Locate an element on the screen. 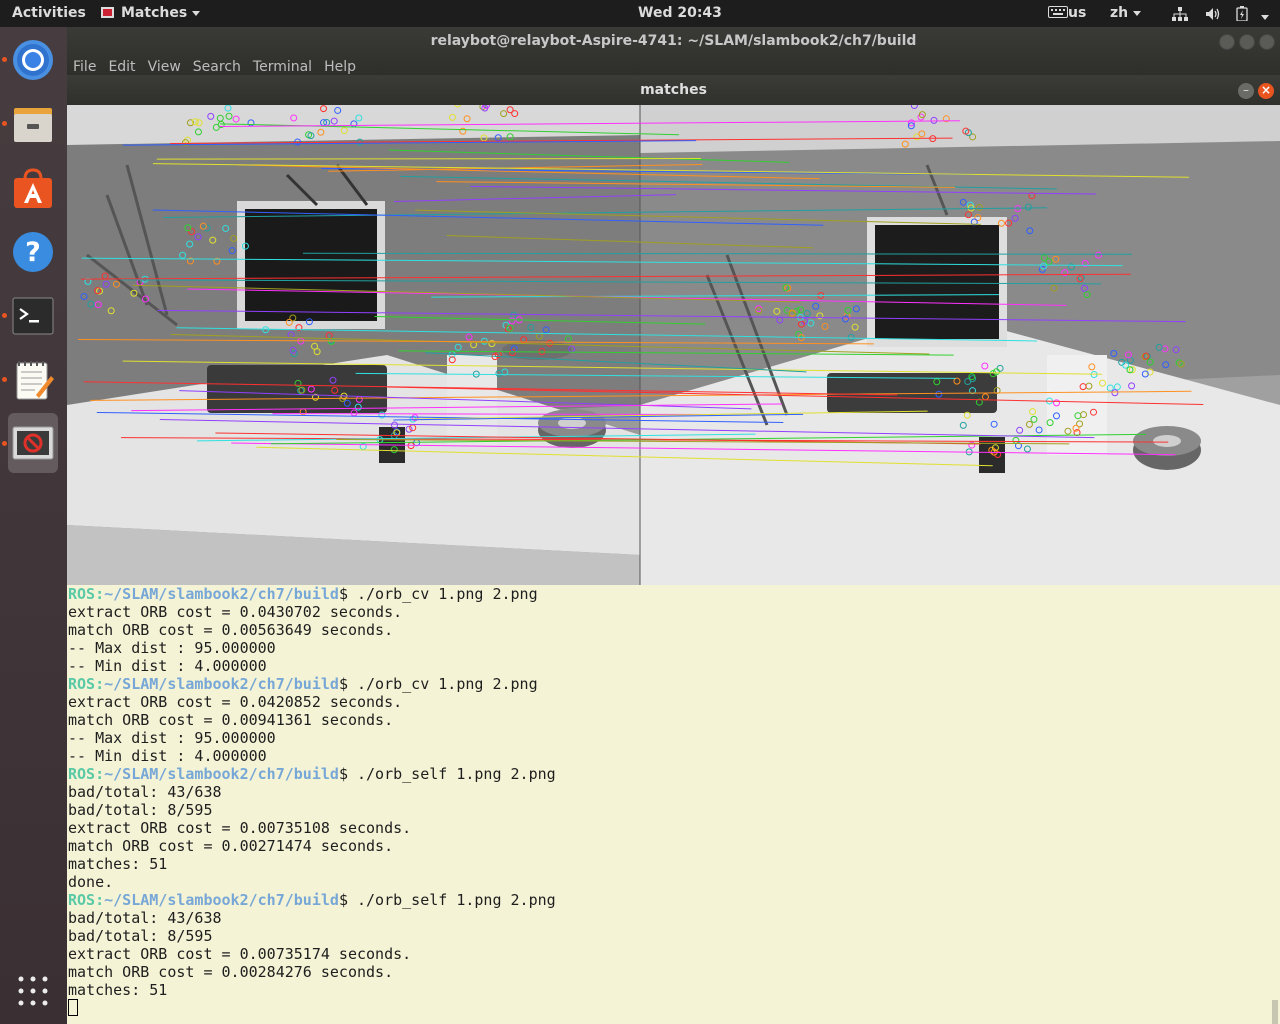 The height and width of the screenshot is (1024, 1280). files-launcher is located at coordinates (33, 124).